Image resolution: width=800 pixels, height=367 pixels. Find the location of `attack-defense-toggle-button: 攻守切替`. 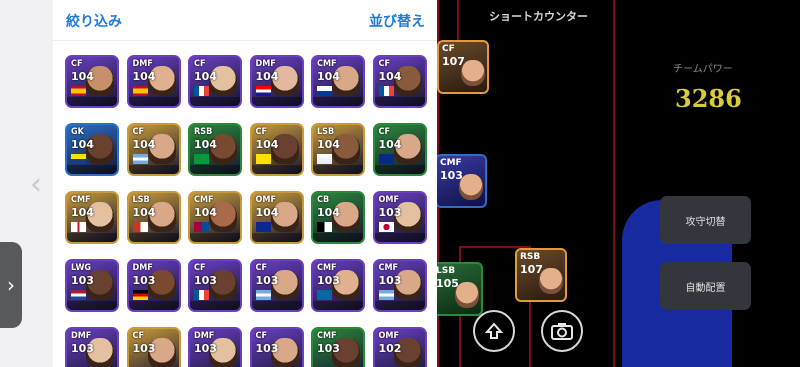

attack-defense-toggle-button: 攻守切替 is located at coordinates (705, 220).